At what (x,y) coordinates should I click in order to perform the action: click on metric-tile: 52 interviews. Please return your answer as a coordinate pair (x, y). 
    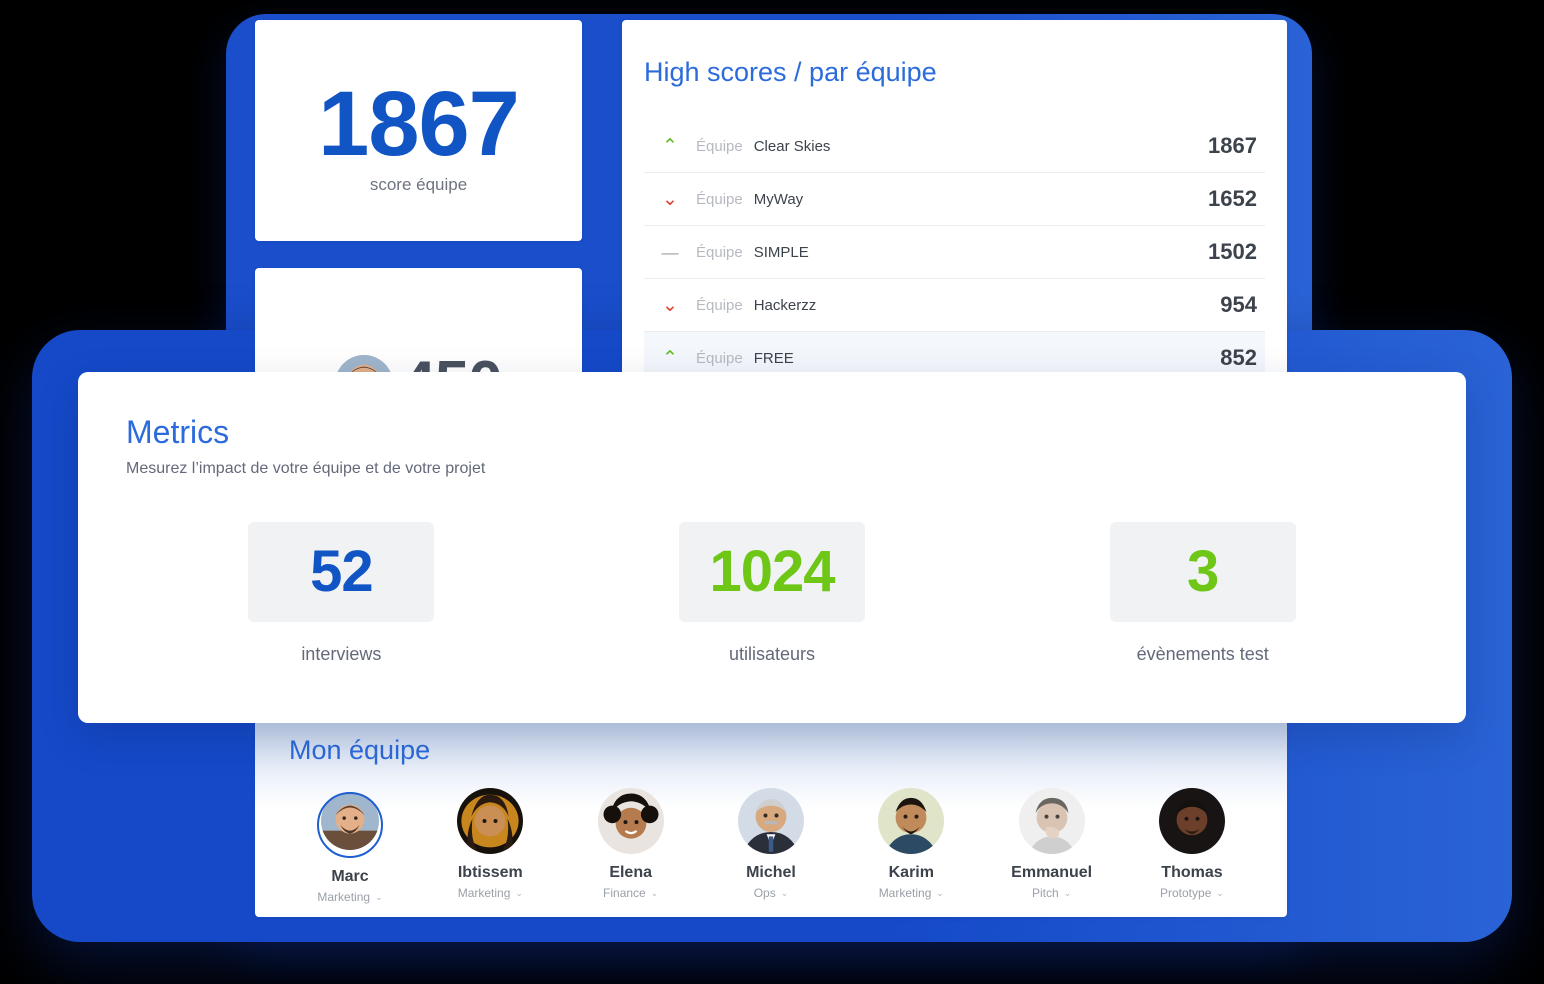
    Looking at the image, I should click on (341, 593).